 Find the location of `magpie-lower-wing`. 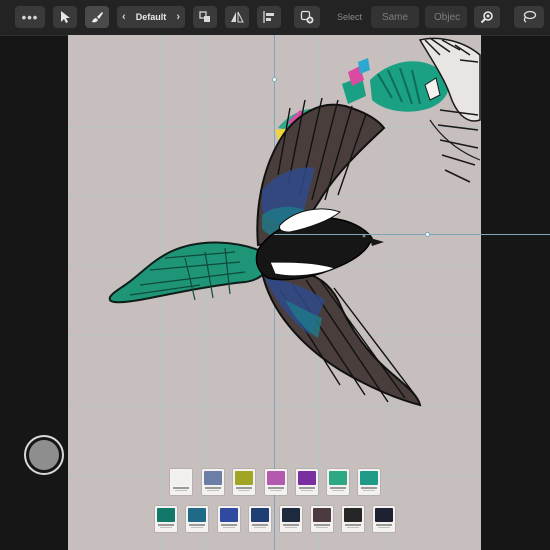

magpie-lower-wing is located at coordinates (341, 339).